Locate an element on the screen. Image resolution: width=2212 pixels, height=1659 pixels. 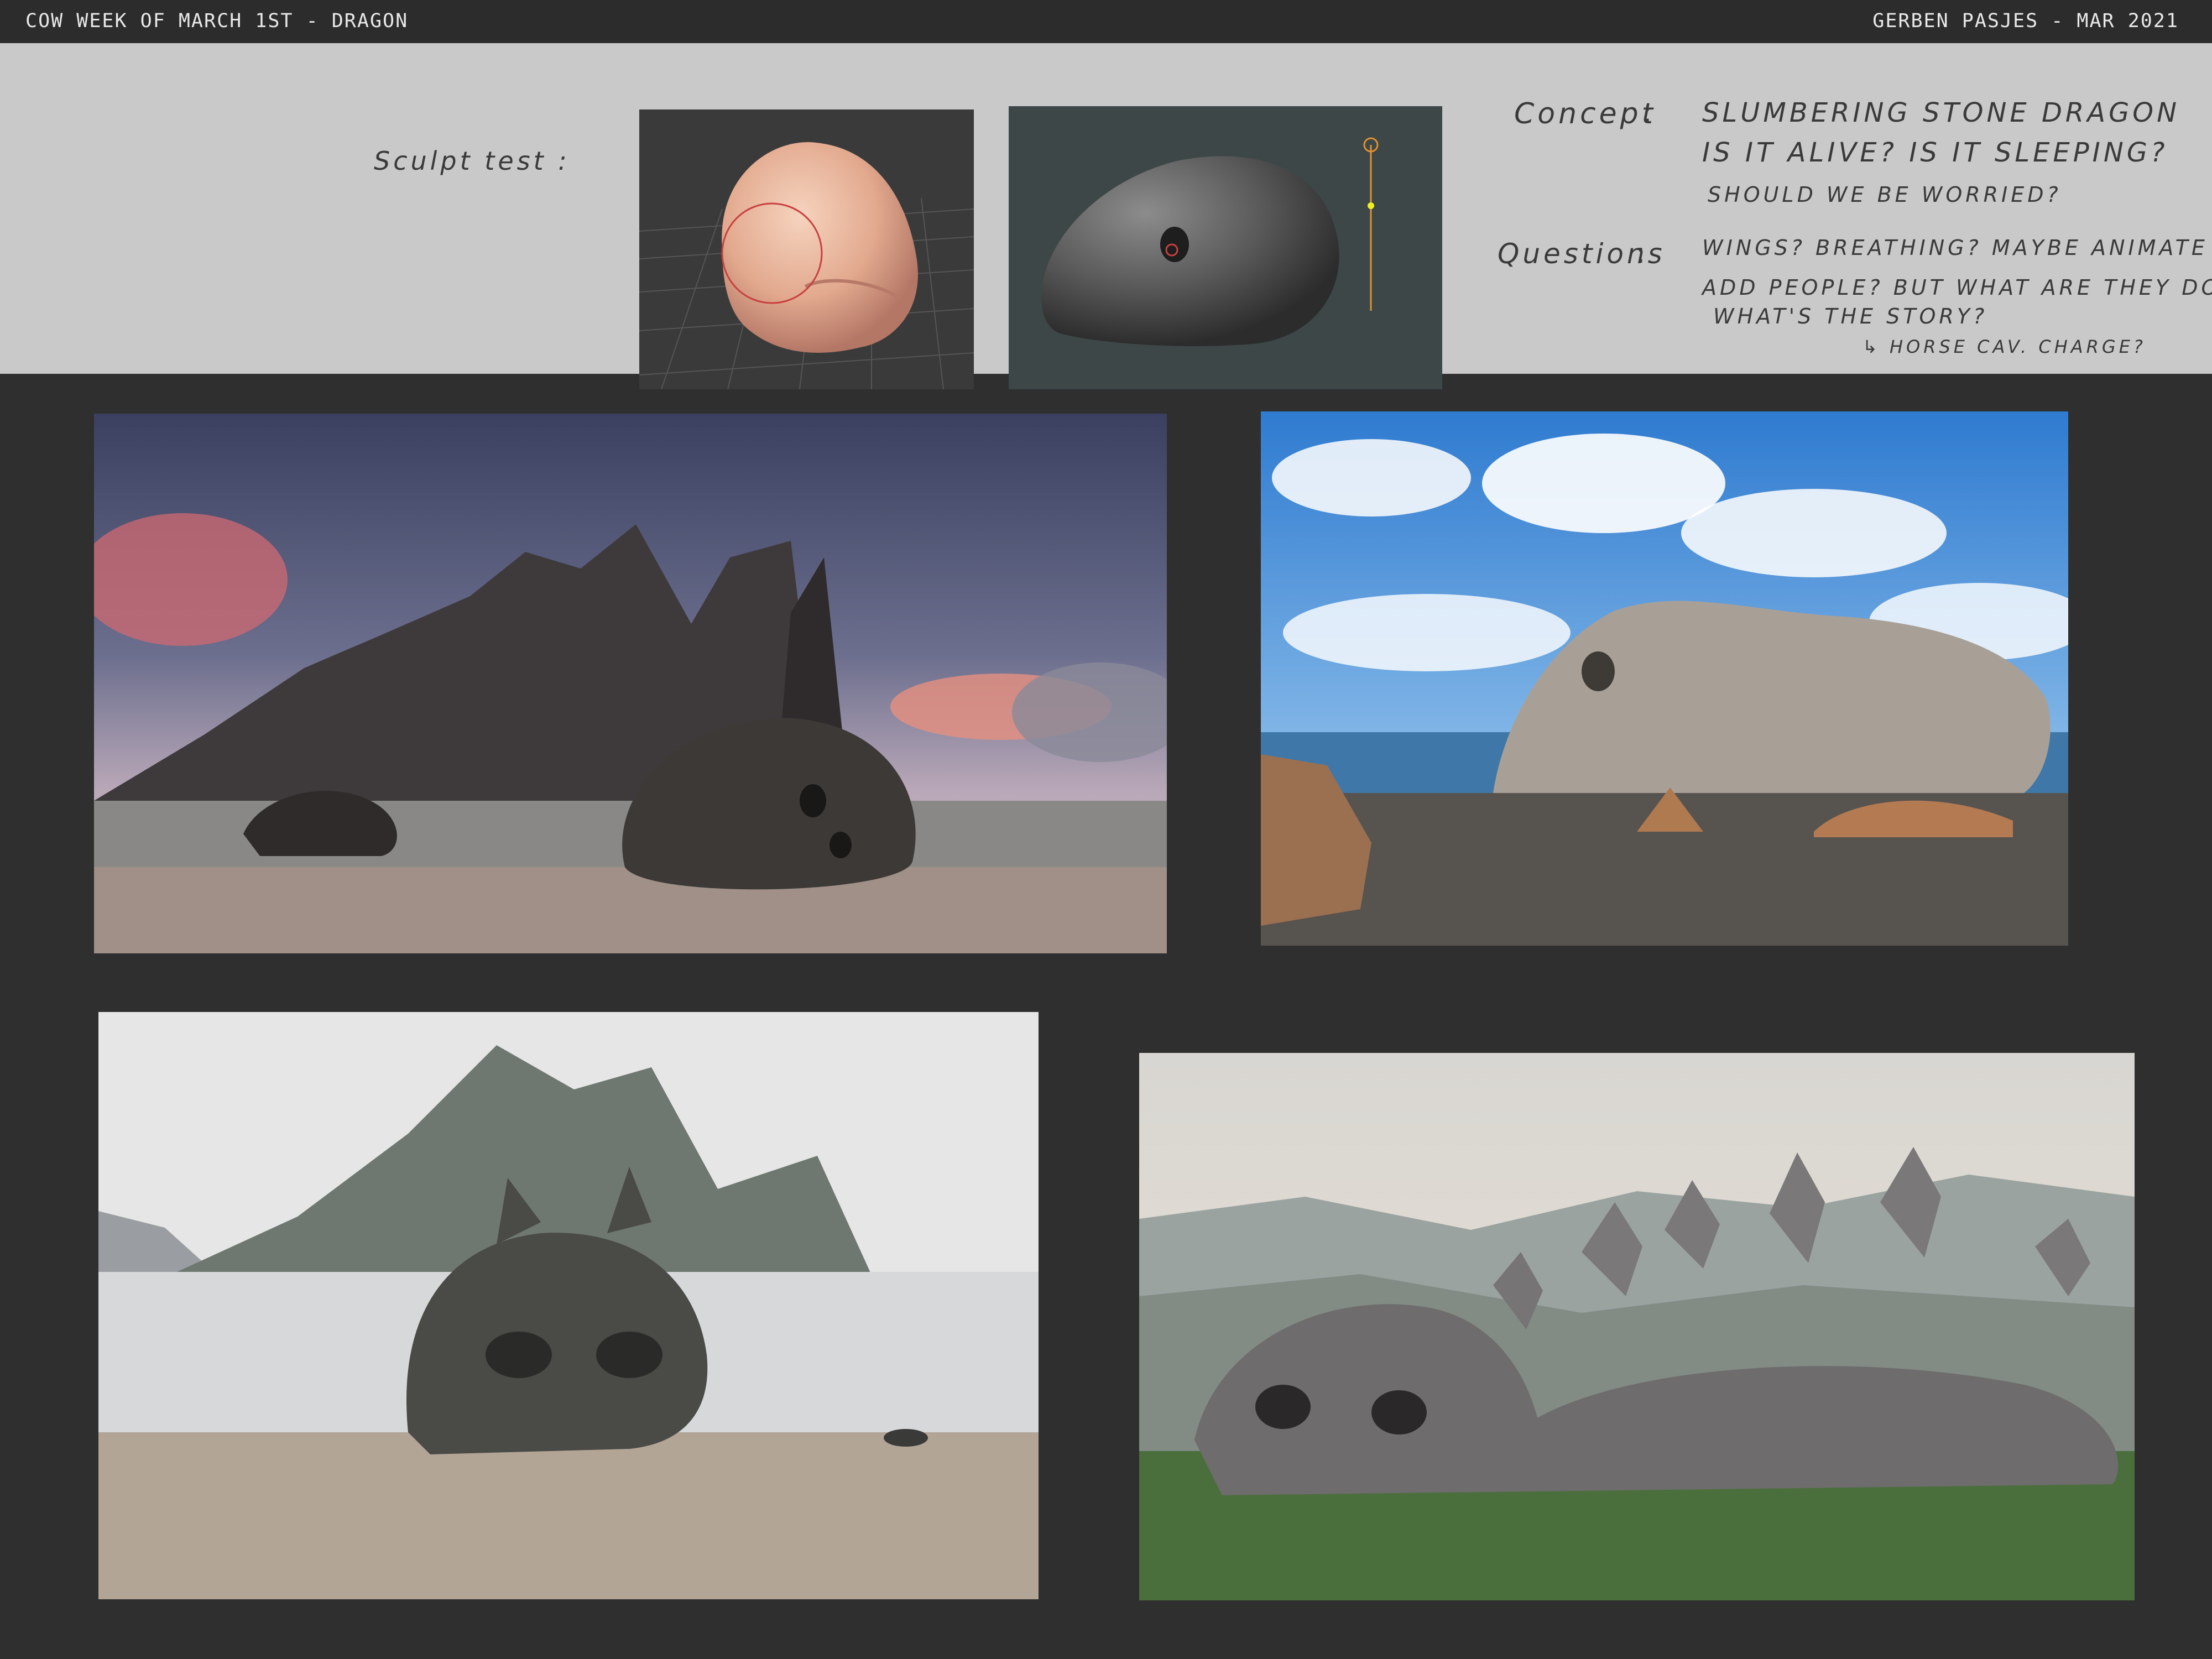
clay-head-sculpt-icon is located at coordinates (806, 249).